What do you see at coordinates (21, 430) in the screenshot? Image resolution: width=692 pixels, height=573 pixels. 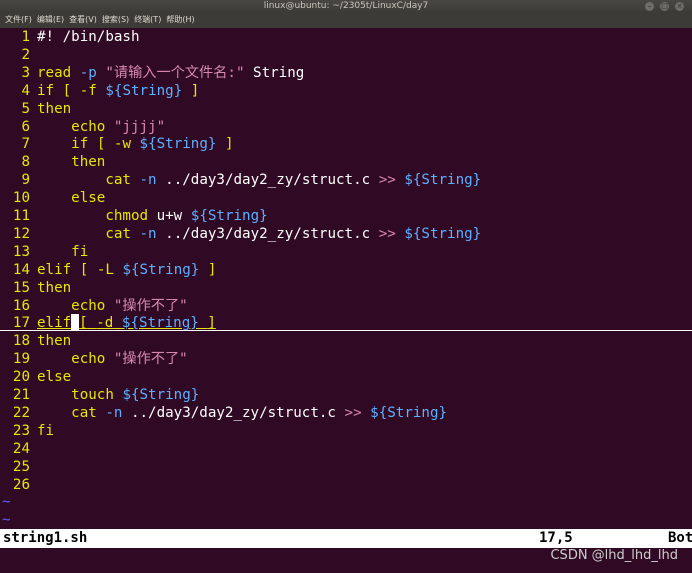 I see `line-number: 23` at bounding box center [21, 430].